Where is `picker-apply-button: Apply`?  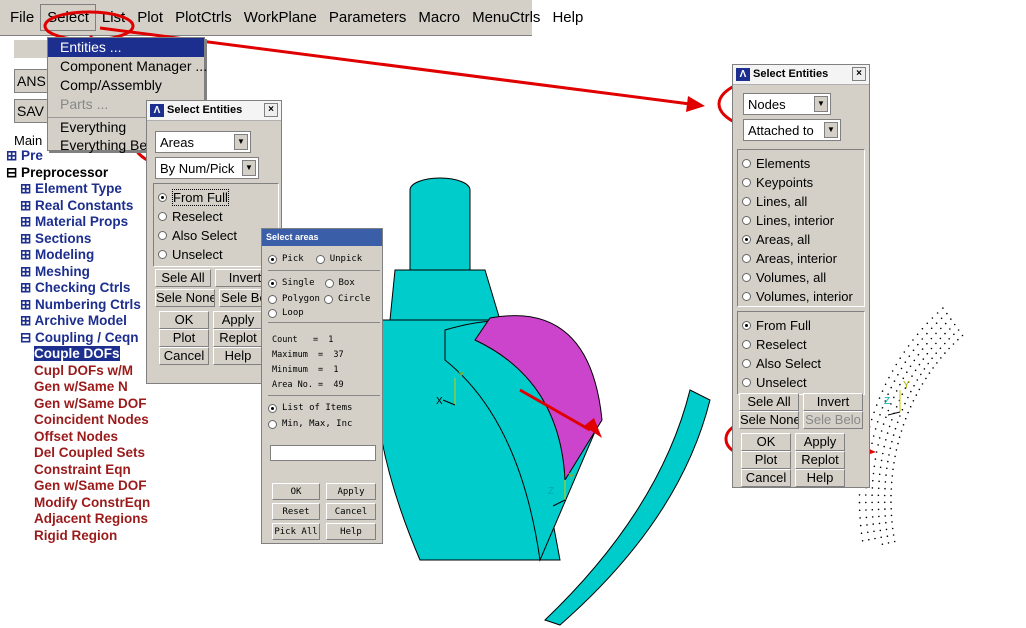 picker-apply-button: Apply is located at coordinates (351, 491).